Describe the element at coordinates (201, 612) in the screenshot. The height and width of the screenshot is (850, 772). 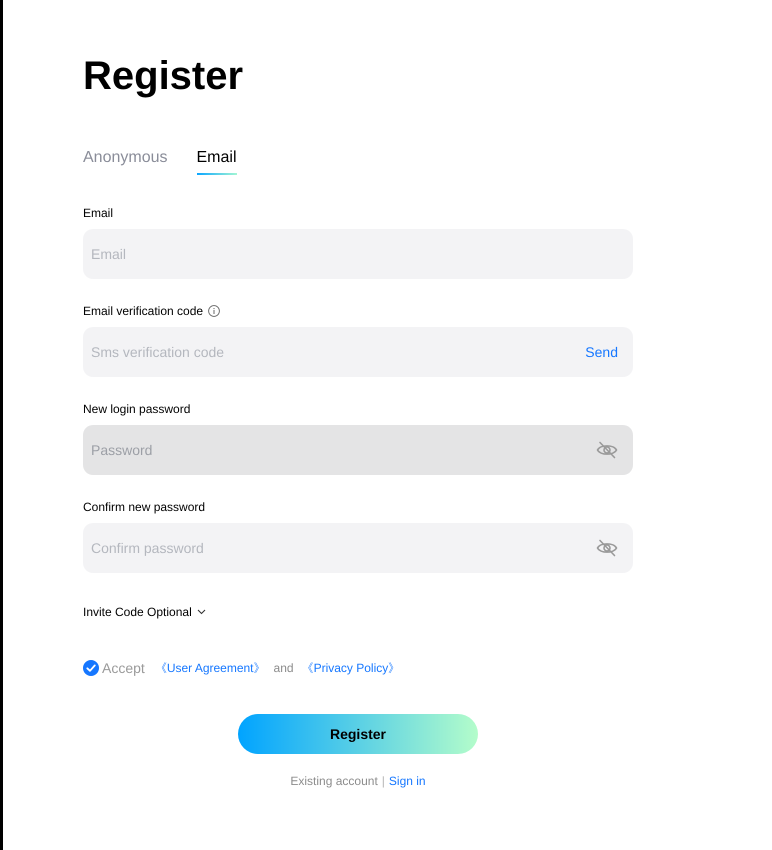
I see `chevron-down-icon` at that location.